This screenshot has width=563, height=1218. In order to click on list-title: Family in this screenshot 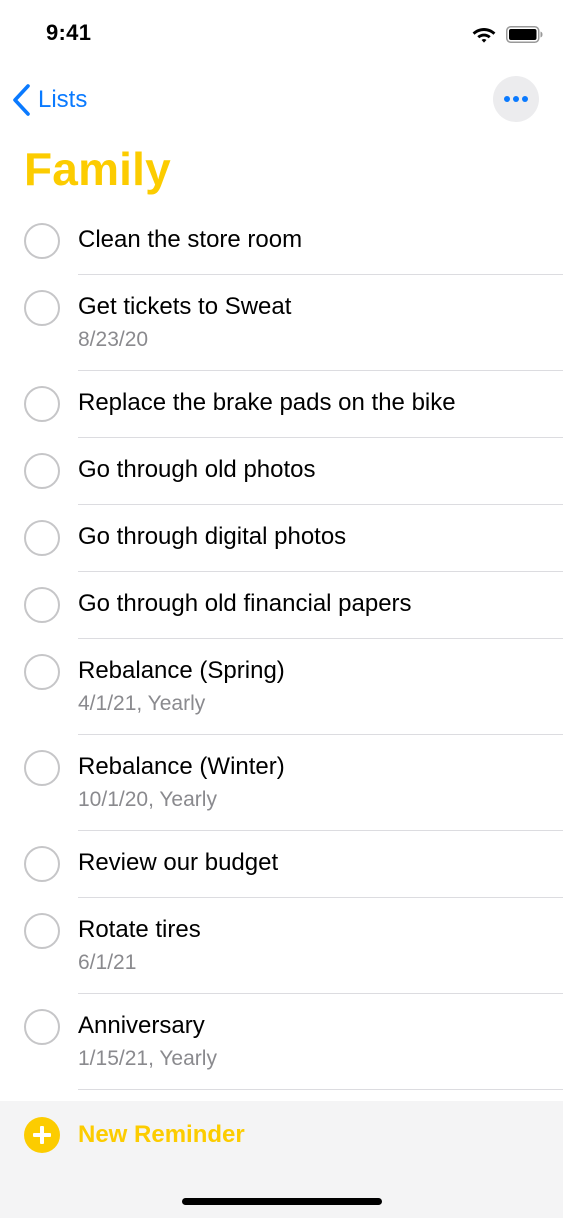, I will do `click(97, 169)`.